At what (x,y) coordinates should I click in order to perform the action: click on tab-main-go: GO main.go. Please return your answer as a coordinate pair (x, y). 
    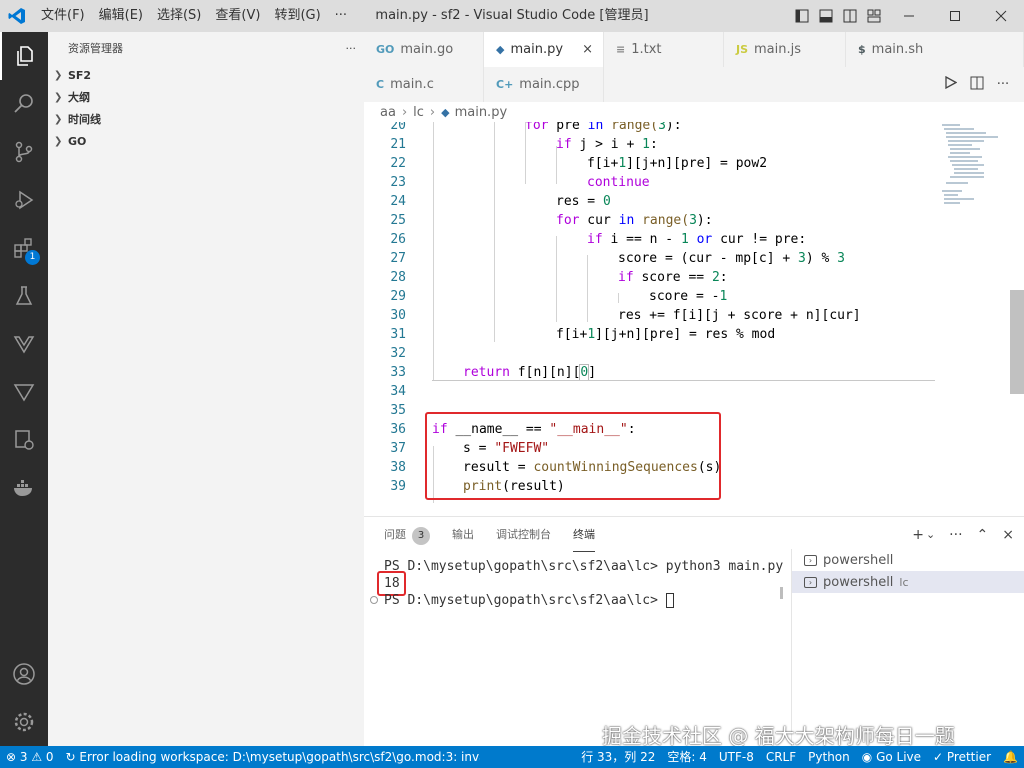
    Looking at the image, I should click on (424, 49).